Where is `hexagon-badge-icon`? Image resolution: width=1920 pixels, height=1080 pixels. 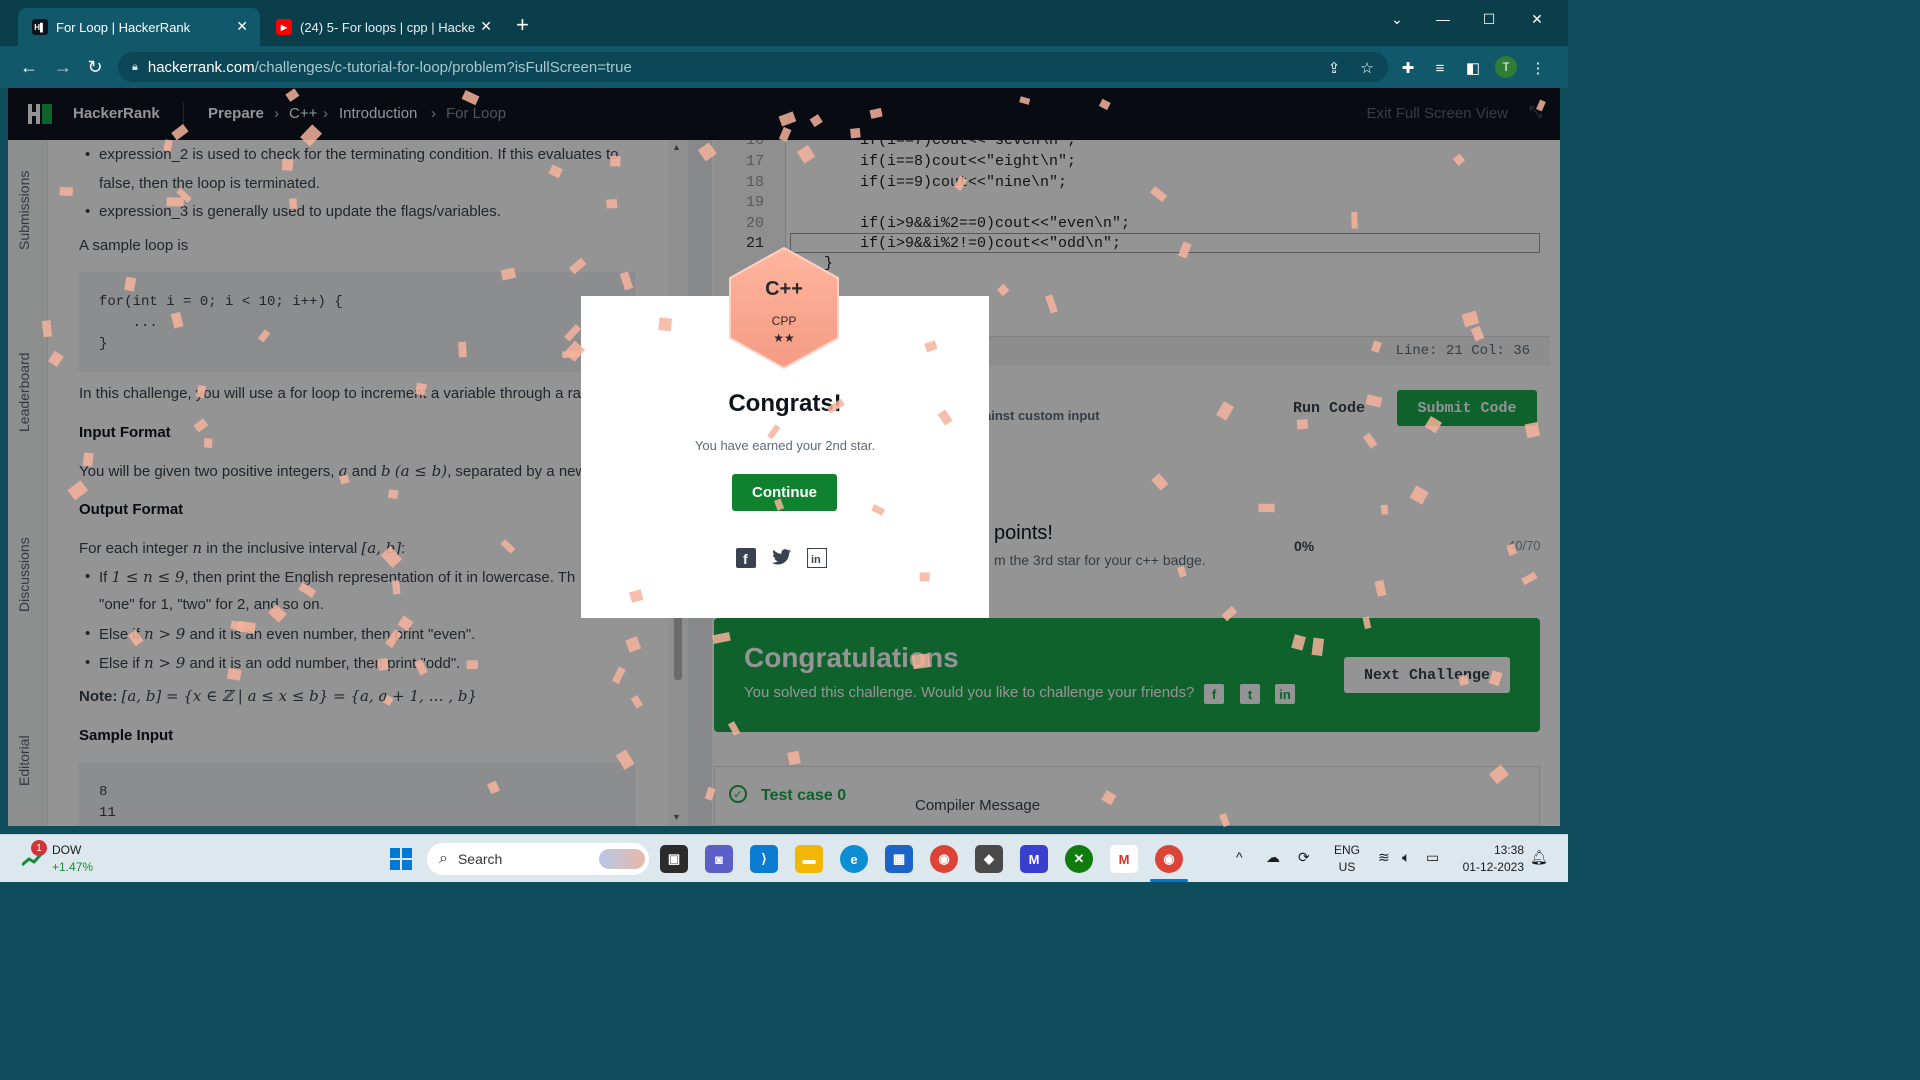 hexagon-badge-icon is located at coordinates (784, 308).